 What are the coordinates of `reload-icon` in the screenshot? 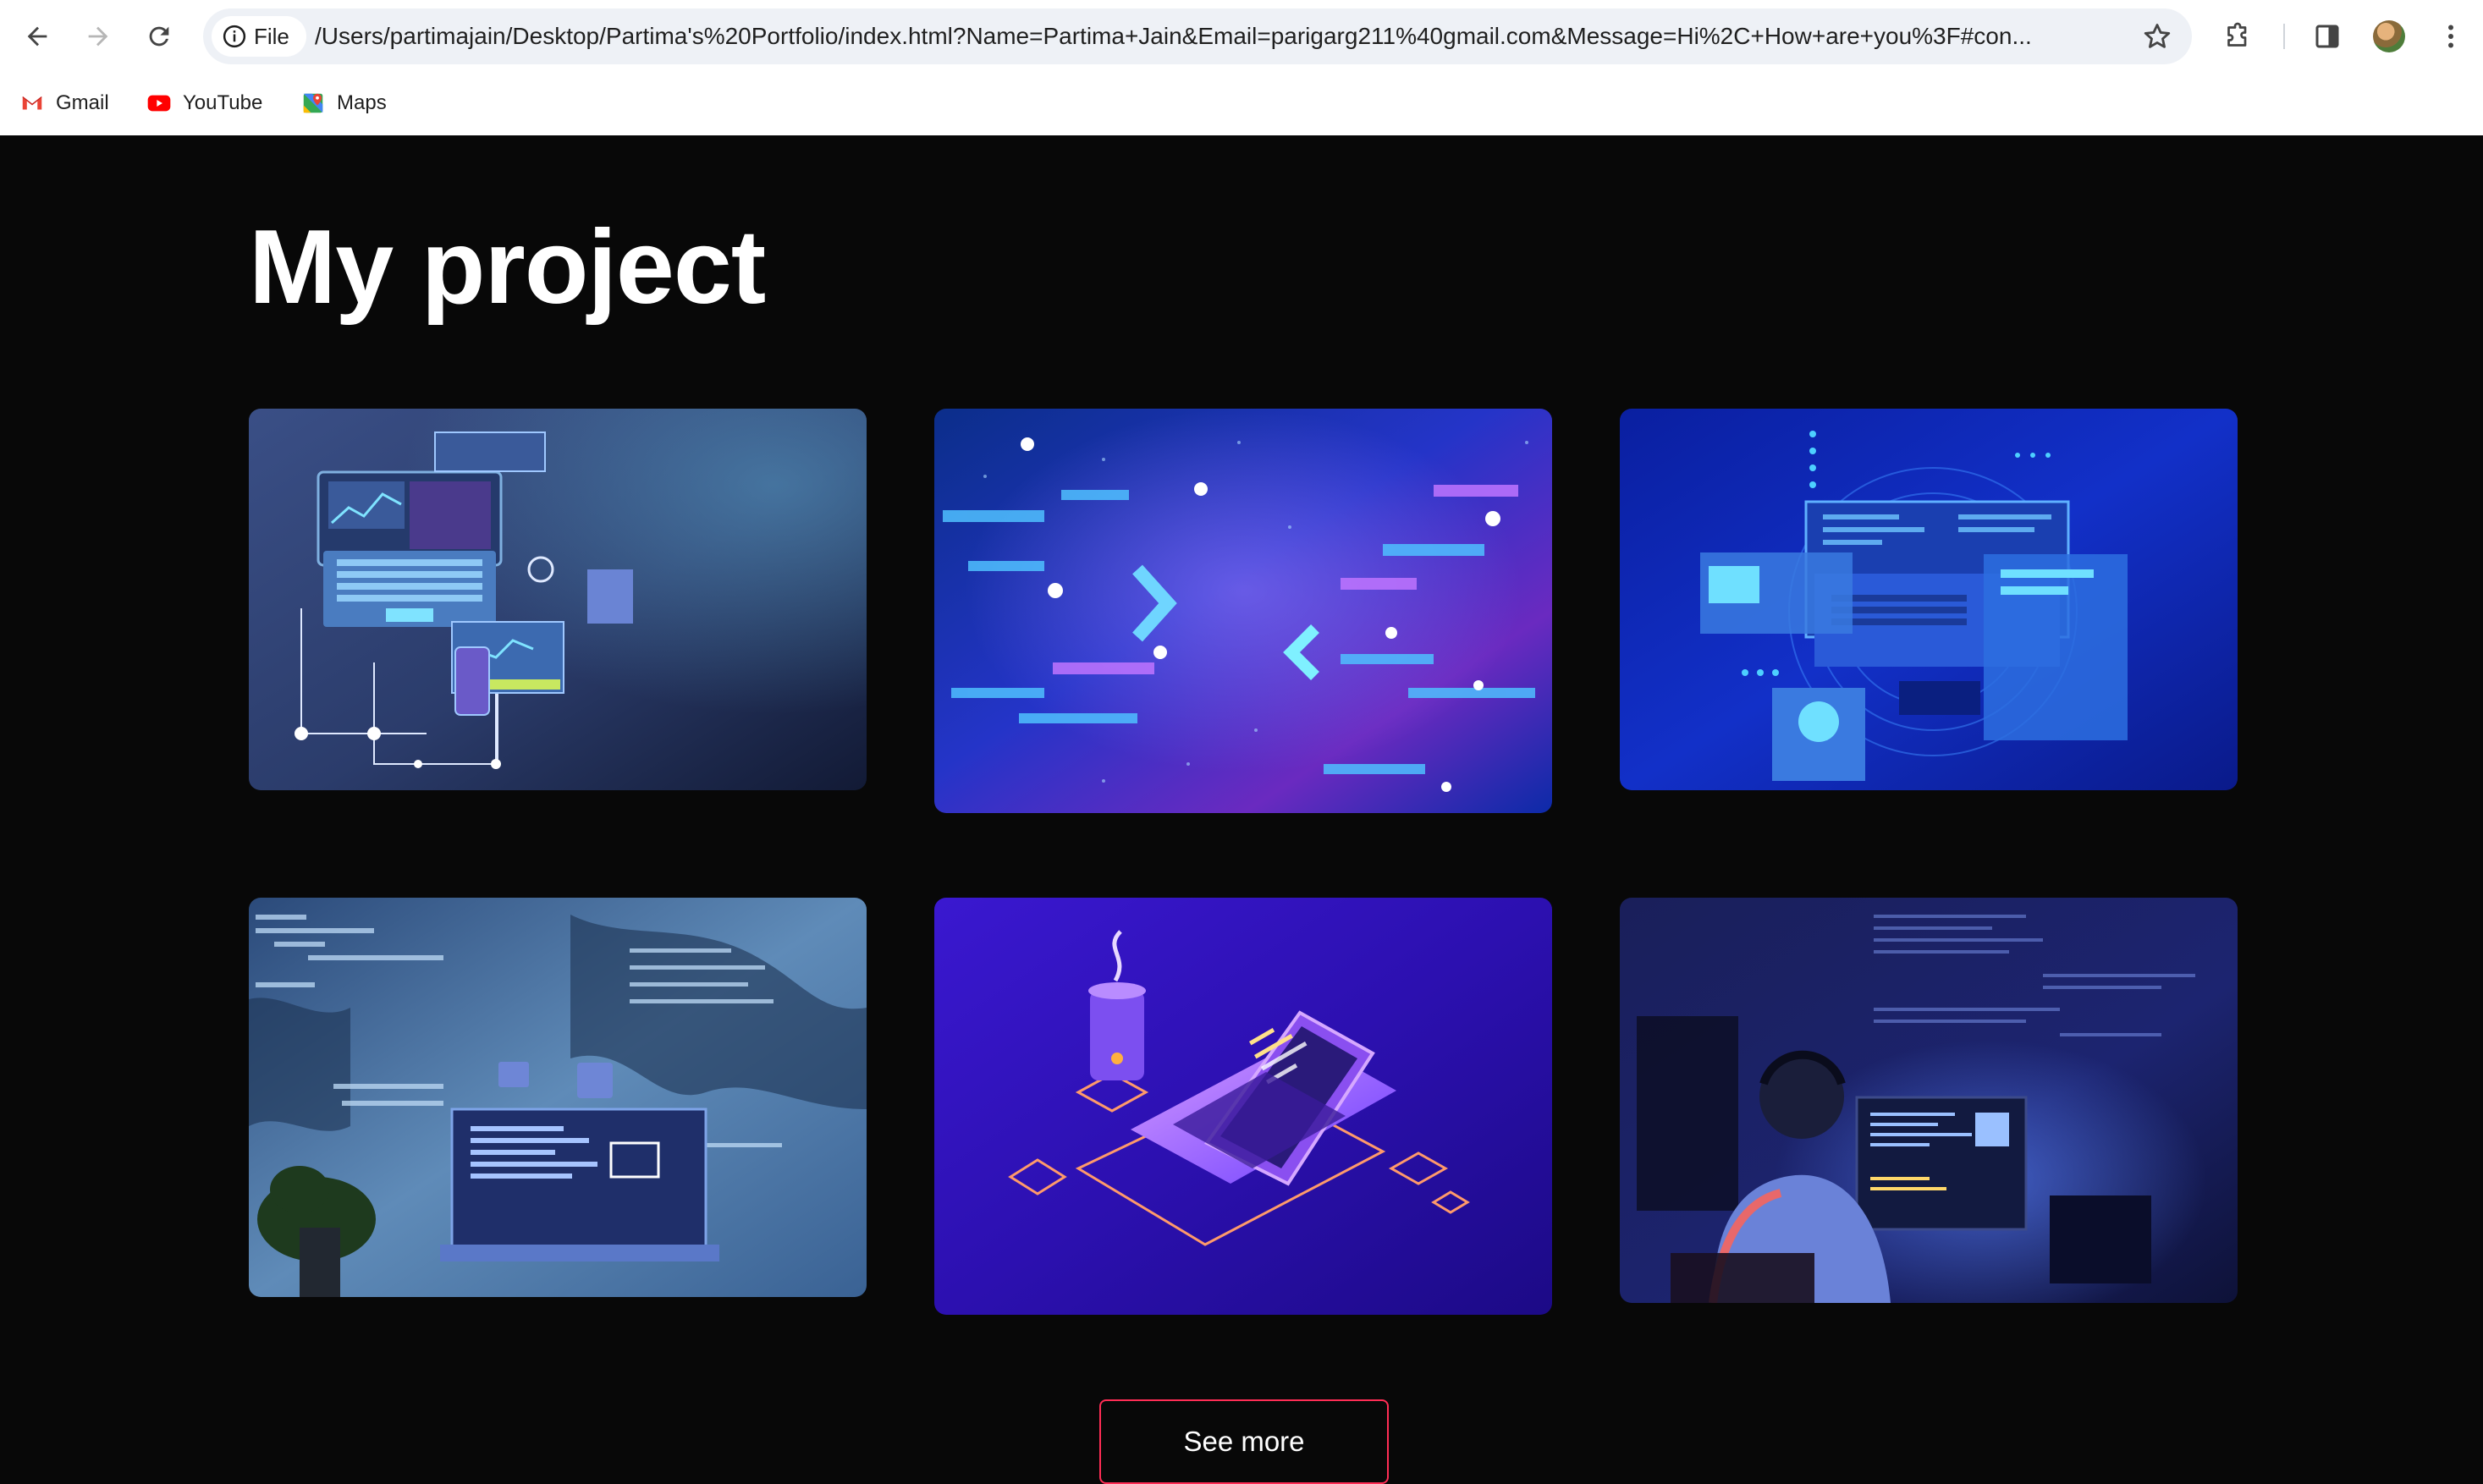 It's located at (159, 36).